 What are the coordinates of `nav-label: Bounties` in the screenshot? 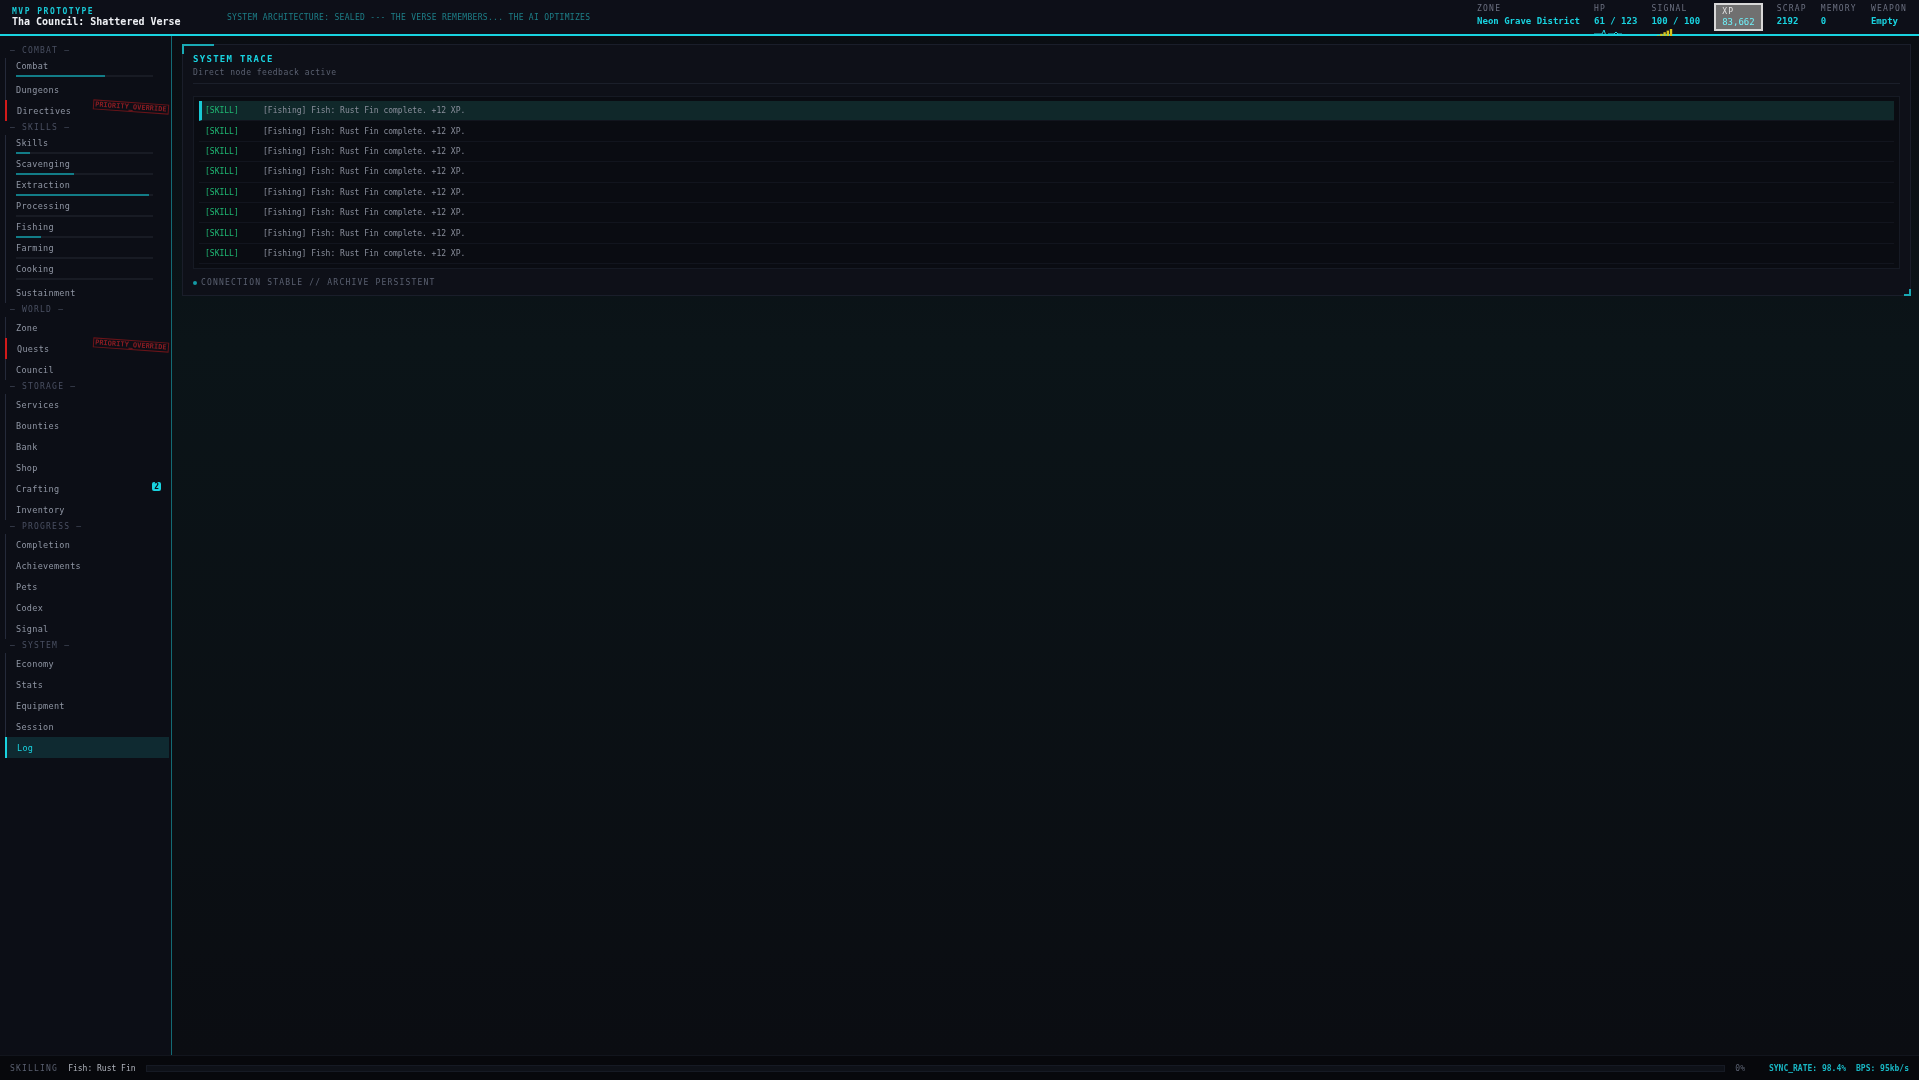 It's located at (38, 425).